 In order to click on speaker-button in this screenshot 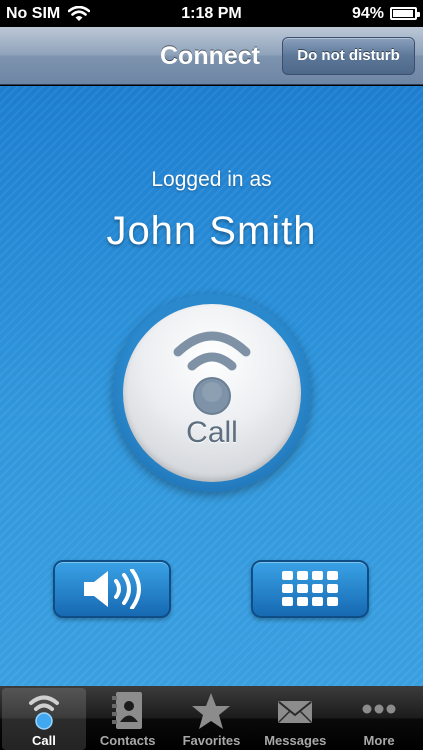, I will do `click(112, 589)`.